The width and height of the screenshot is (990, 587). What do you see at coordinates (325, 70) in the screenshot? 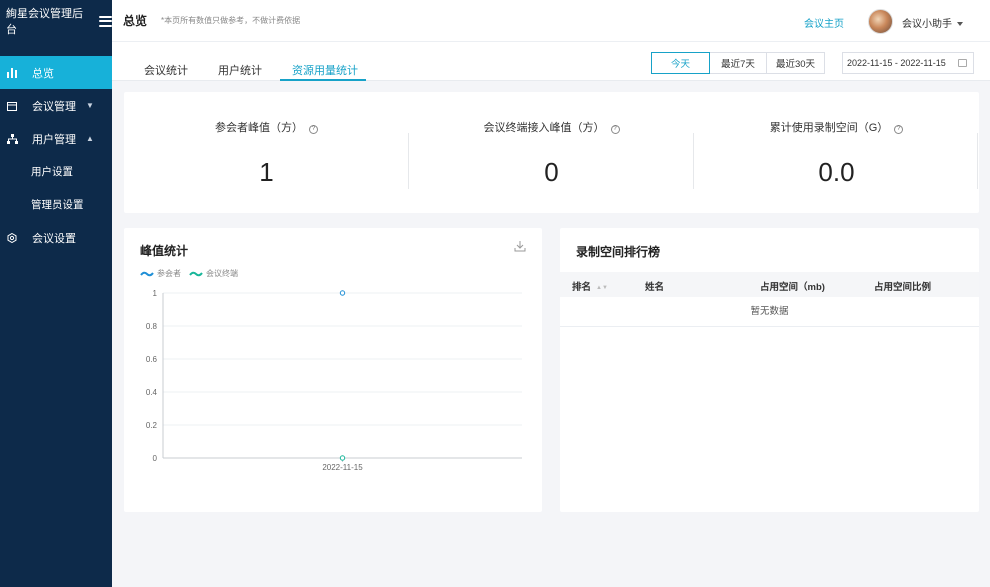
I see `tab-resource-stats: 资源用量统计` at bounding box center [325, 70].